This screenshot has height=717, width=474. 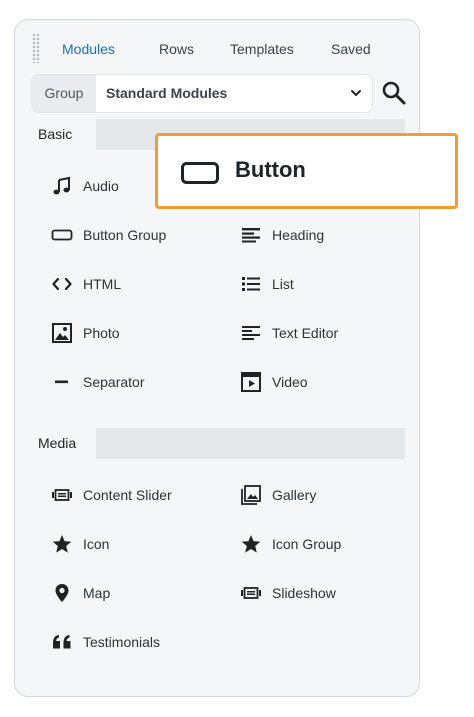 I want to click on group-selector: Group Standard Modules, so click(x=202, y=93).